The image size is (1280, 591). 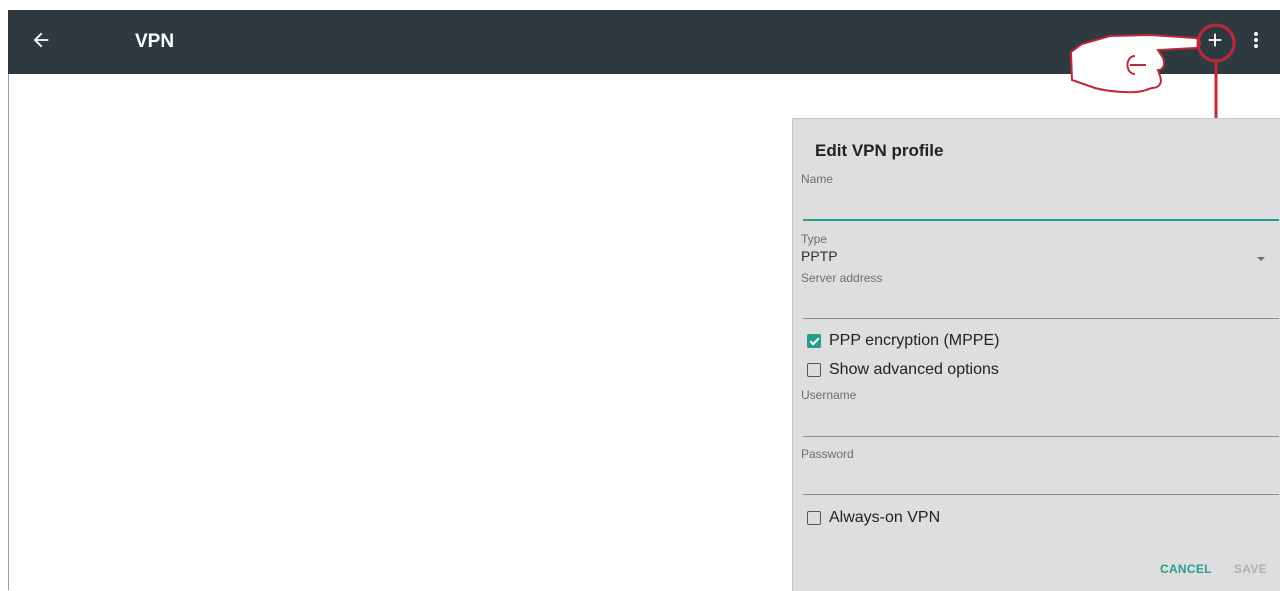 I want to click on name-underline, so click(x=1041, y=220).